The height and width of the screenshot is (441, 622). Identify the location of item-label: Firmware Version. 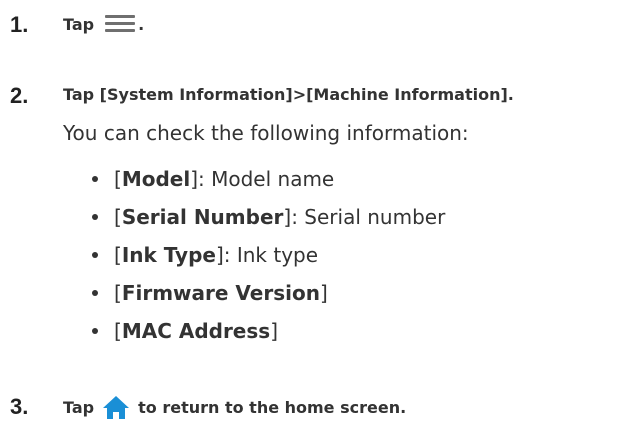
(220, 293).